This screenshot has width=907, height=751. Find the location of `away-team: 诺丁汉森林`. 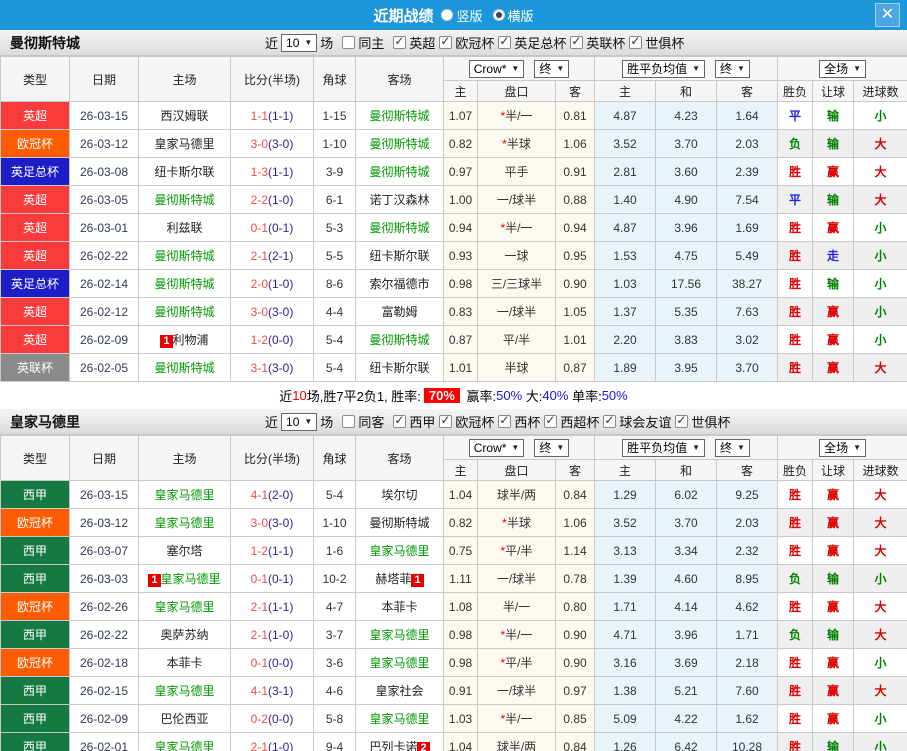

away-team: 诺丁汉森林 is located at coordinates (399, 199).